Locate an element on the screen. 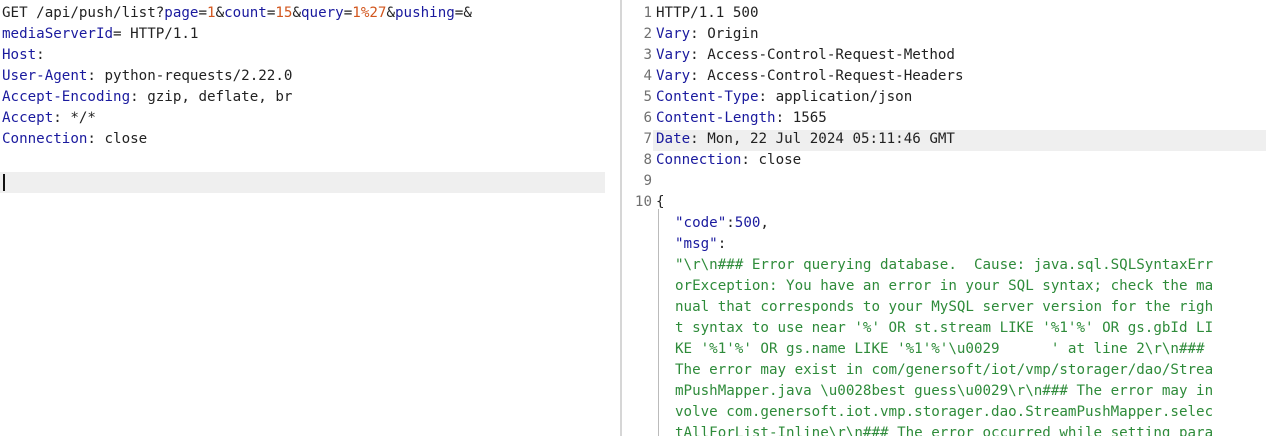 The image size is (1266, 436). line-number: 8 is located at coordinates (647, 160).